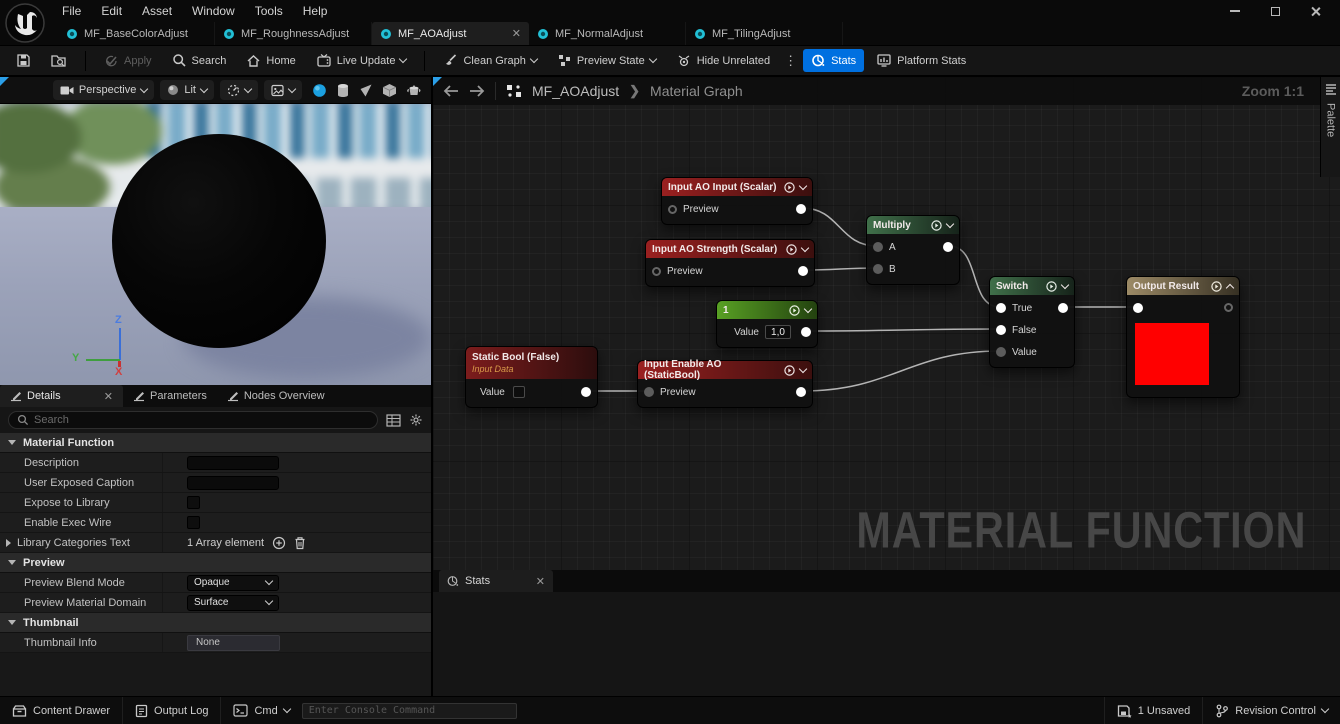  Describe the element at coordinates (23, 60) in the screenshot. I see `save-button` at that location.